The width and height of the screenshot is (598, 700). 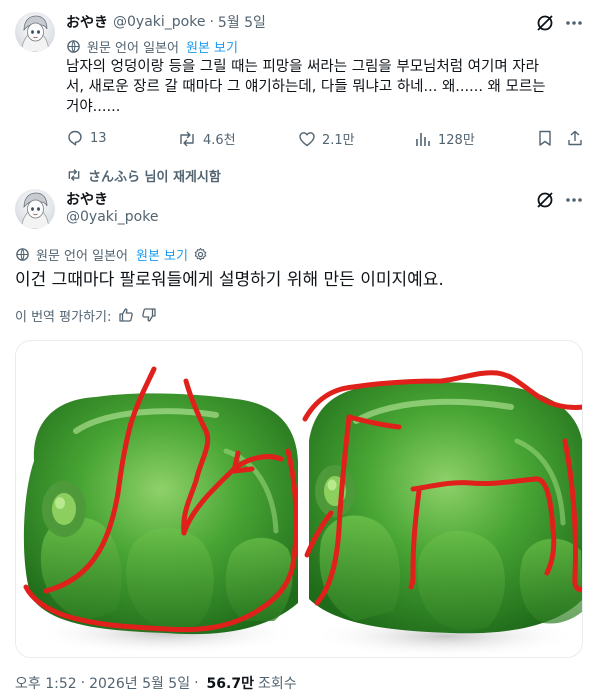 What do you see at coordinates (63, 317) in the screenshot?
I see `rate-translation-label: 이 번역 평가하기:` at bounding box center [63, 317].